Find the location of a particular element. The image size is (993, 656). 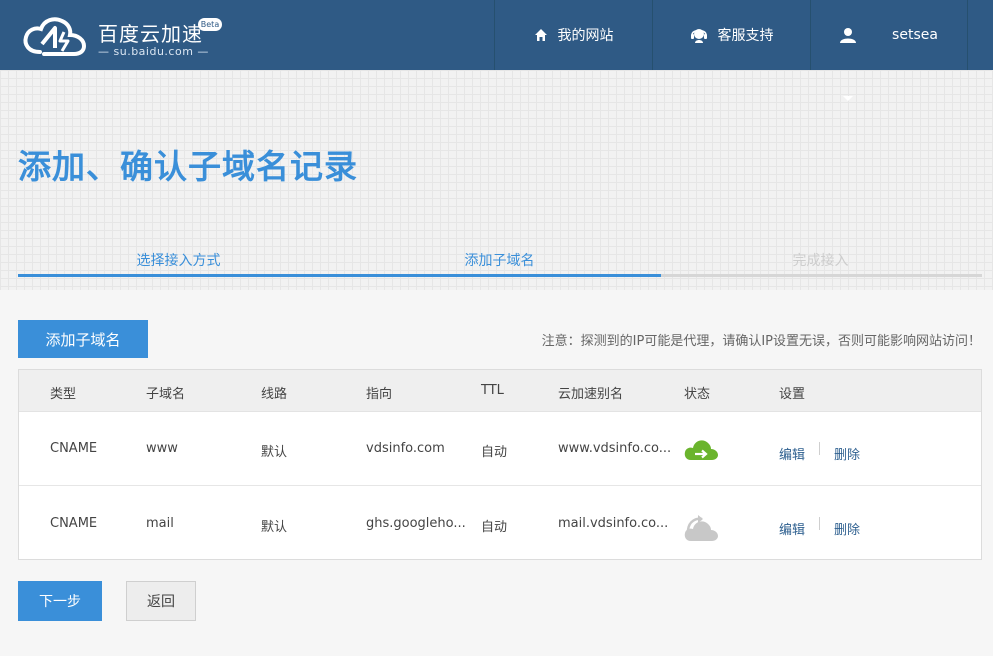

baidu-yunjiasu-logo: 百度云加速 — su.baidu.com — Beta is located at coordinates (122, 36).